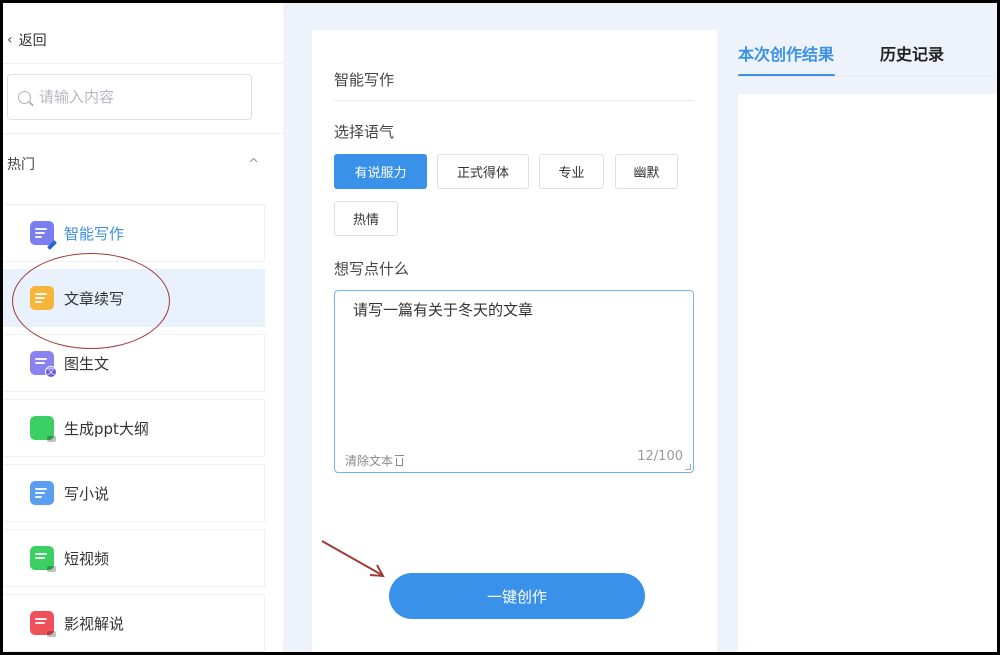  What do you see at coordinates (106, 428) in the screenshot?
I see `menu-item-label: 生成ppt大纲` at bounding box center [106, 428].